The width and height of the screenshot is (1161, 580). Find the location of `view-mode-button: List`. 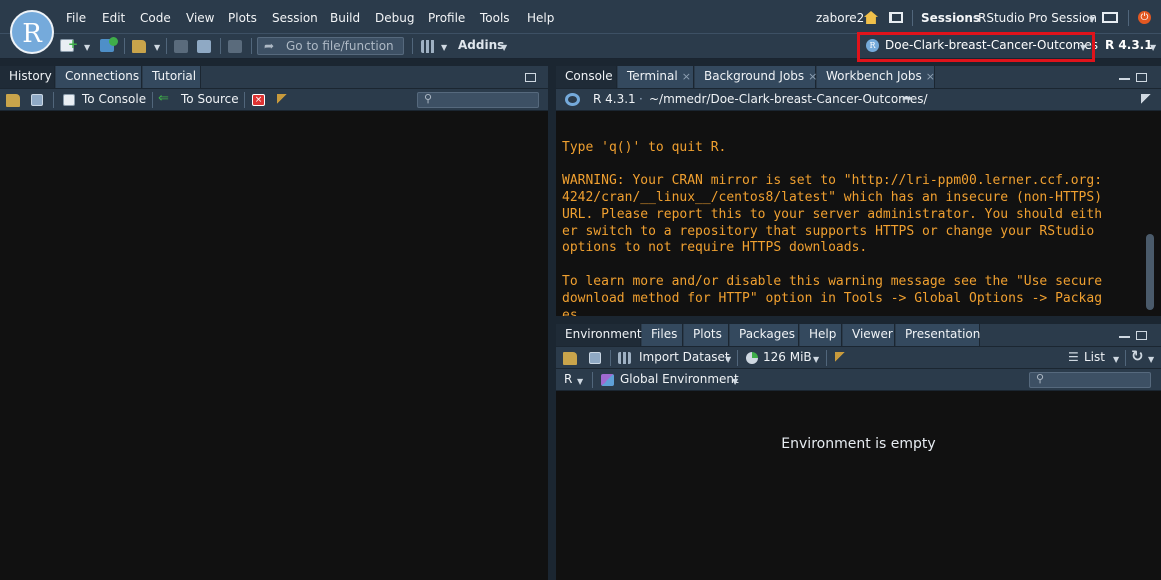

view-mode-button: List is located at coordinates (1094, 357).